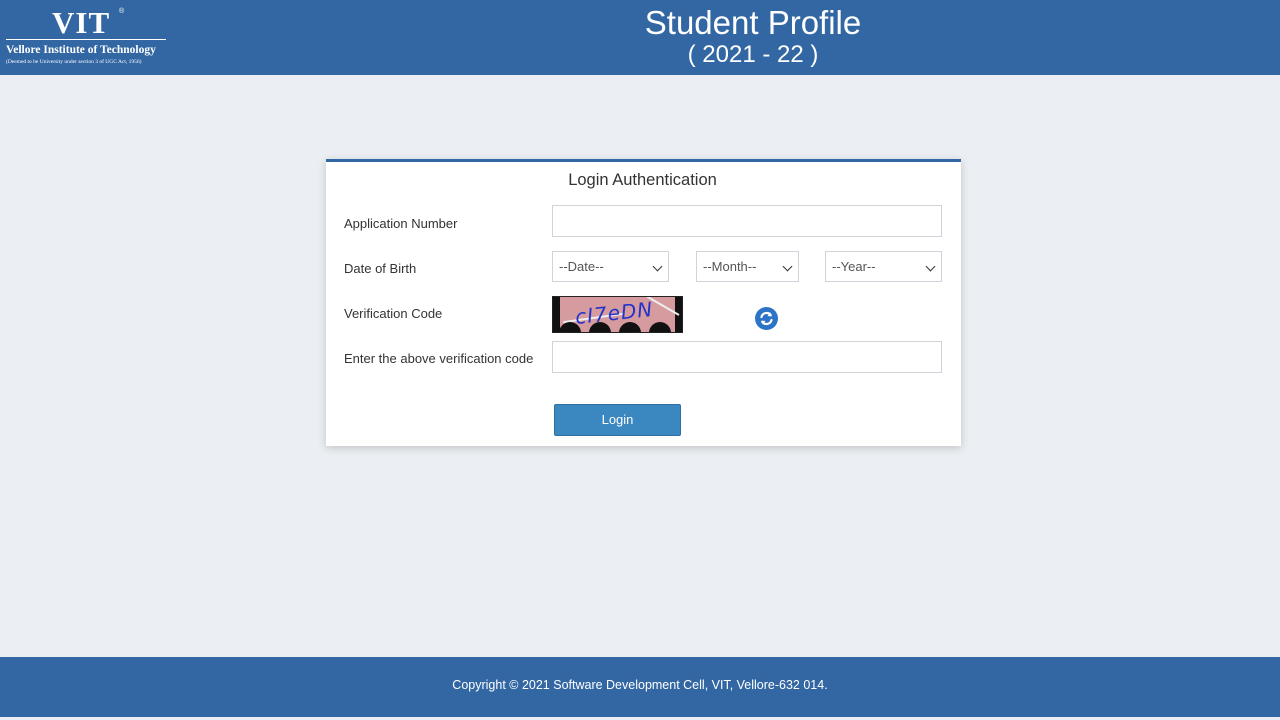 The height and width of the screenshot is (720, 1280). What do you see at coordinates (581, 266) in the screenshot?
I see `date-select-value: --Date--` at bounding box center [581, 266].